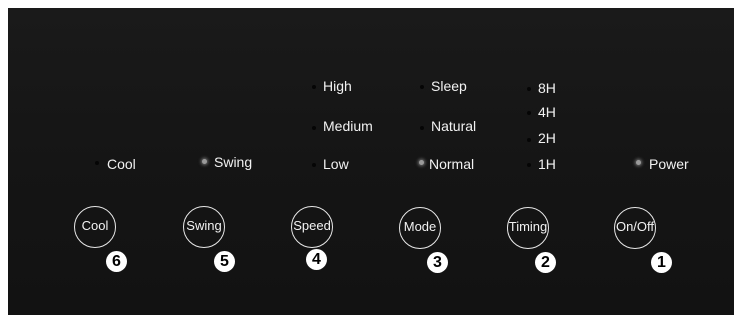 The height and width of the screenshot is (321, 739). I want to click on timing-1h-label: 1H, so click(547, 164).